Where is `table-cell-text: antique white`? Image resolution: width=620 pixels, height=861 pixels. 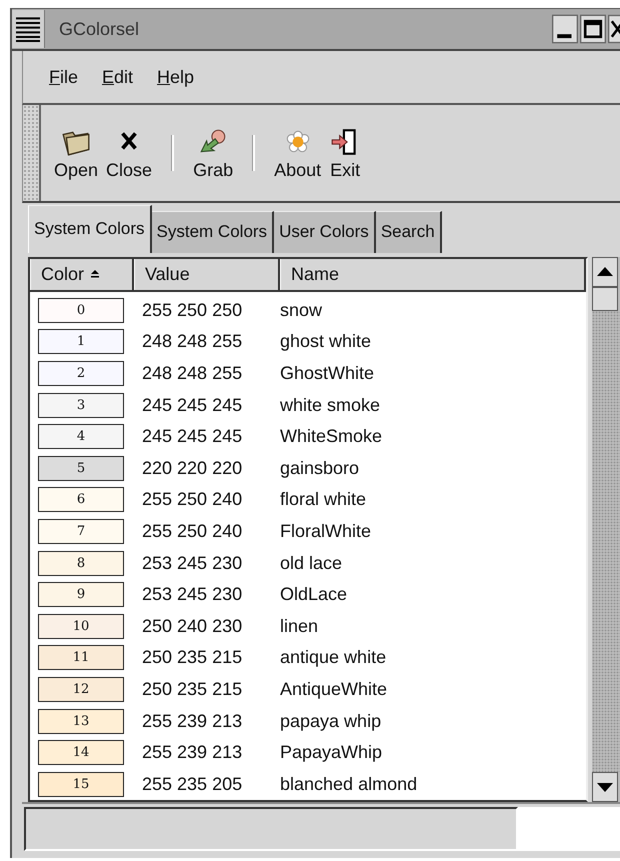 table-cell-text: antique white is located at coordinates (334, 657).